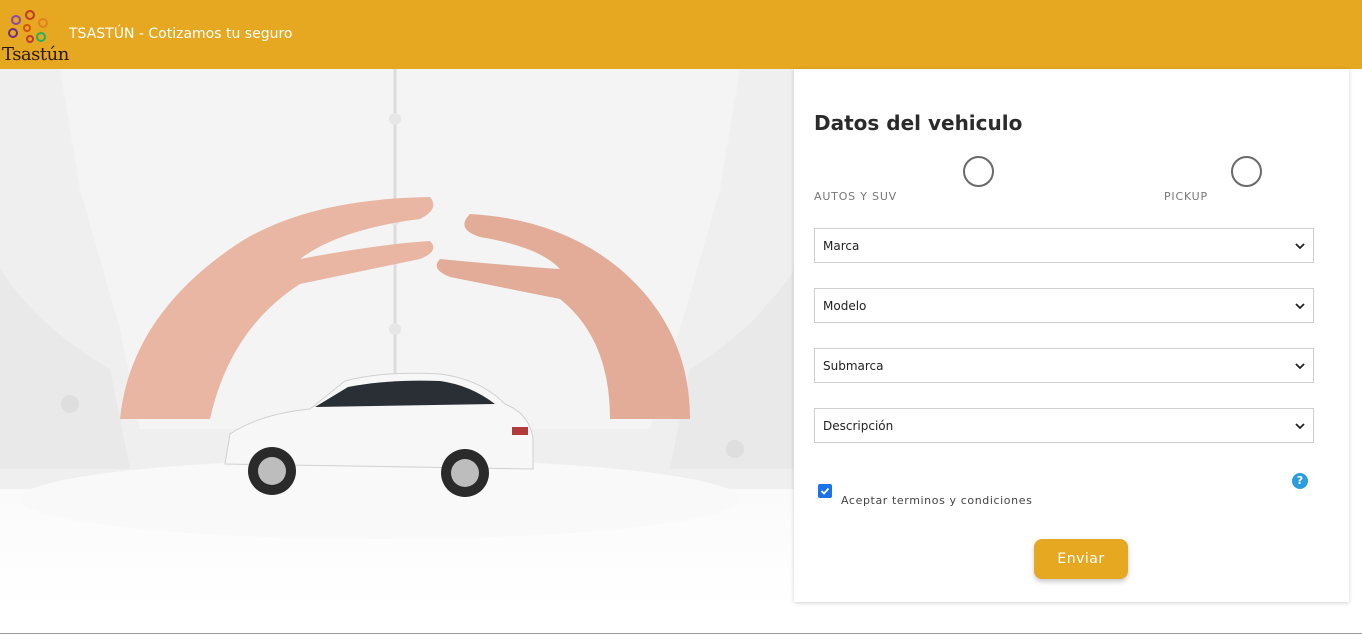 This screenshot has width=1362, height=636. I want to click on select-descripcion: Descripción, so click(1064, 425).